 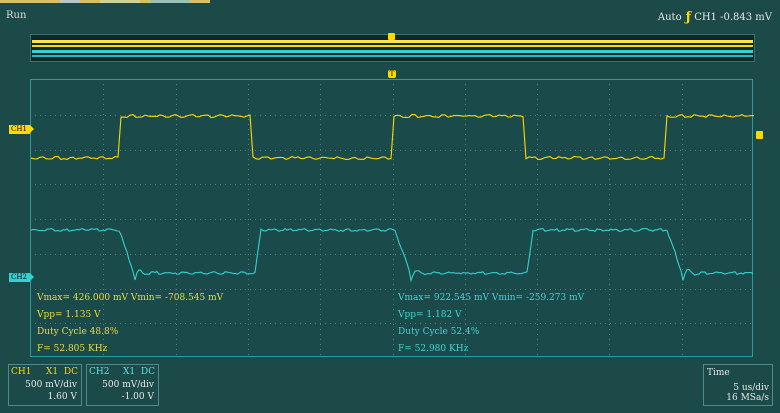 What do you see at coordinates (669, 17) in the screenshot?
I see `trigger-mode: Auto` at bounding box center [669, 17].